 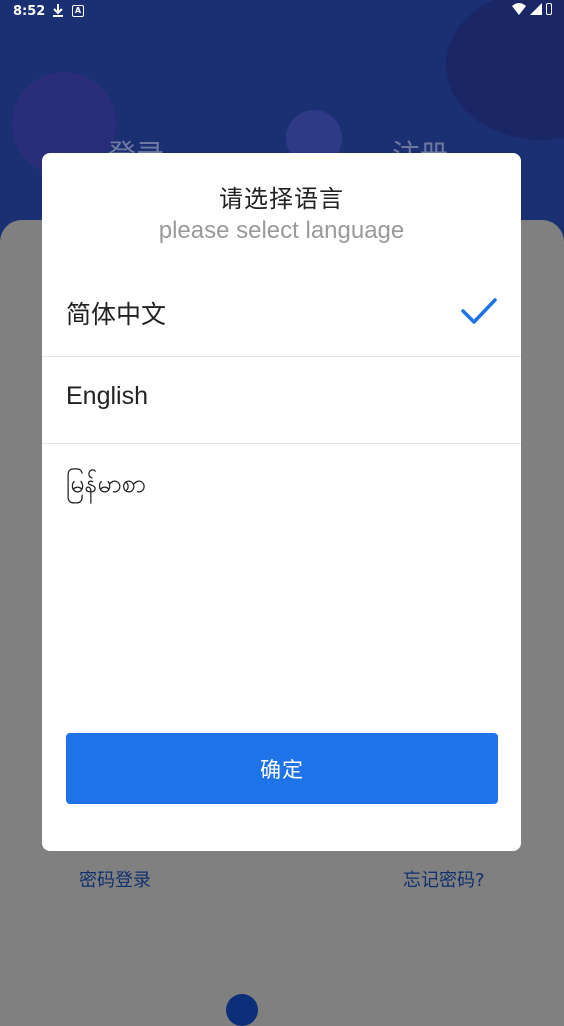 What do you see at coordinates (549, 9) in the screenshot?
I see `battery-icon` at bounding box center [549, 9].